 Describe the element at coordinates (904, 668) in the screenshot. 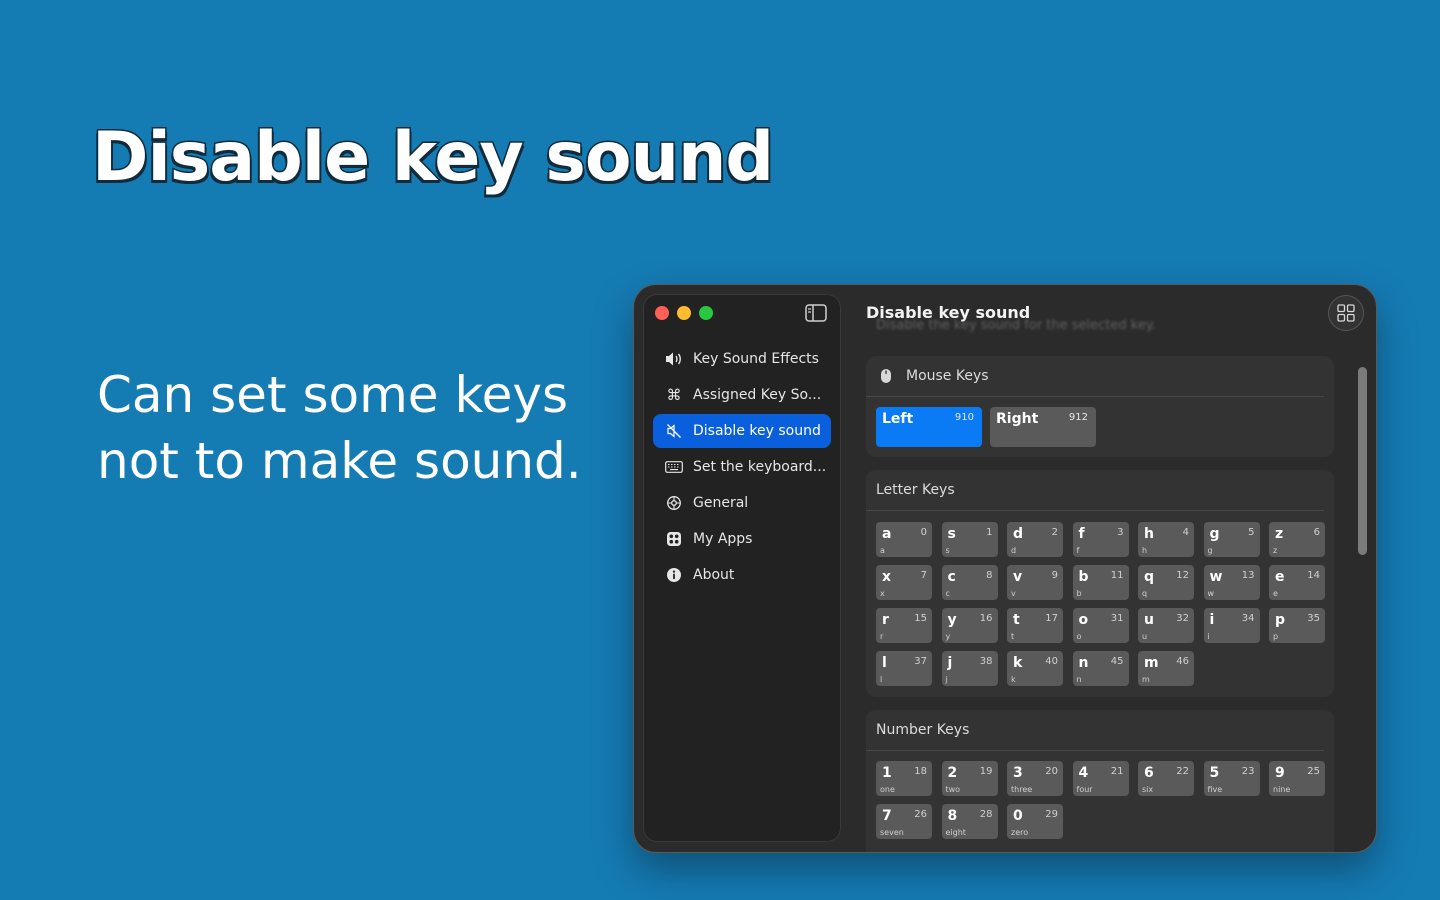

I see `key-l: l 37 l` at that location.